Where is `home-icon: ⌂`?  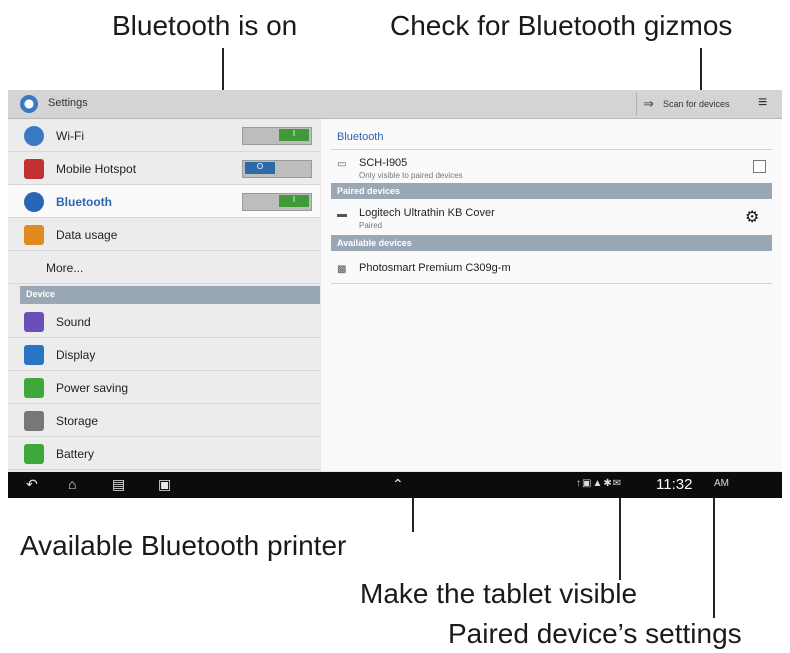 home-icon: ⌂ is located at coordinates (72, 484).